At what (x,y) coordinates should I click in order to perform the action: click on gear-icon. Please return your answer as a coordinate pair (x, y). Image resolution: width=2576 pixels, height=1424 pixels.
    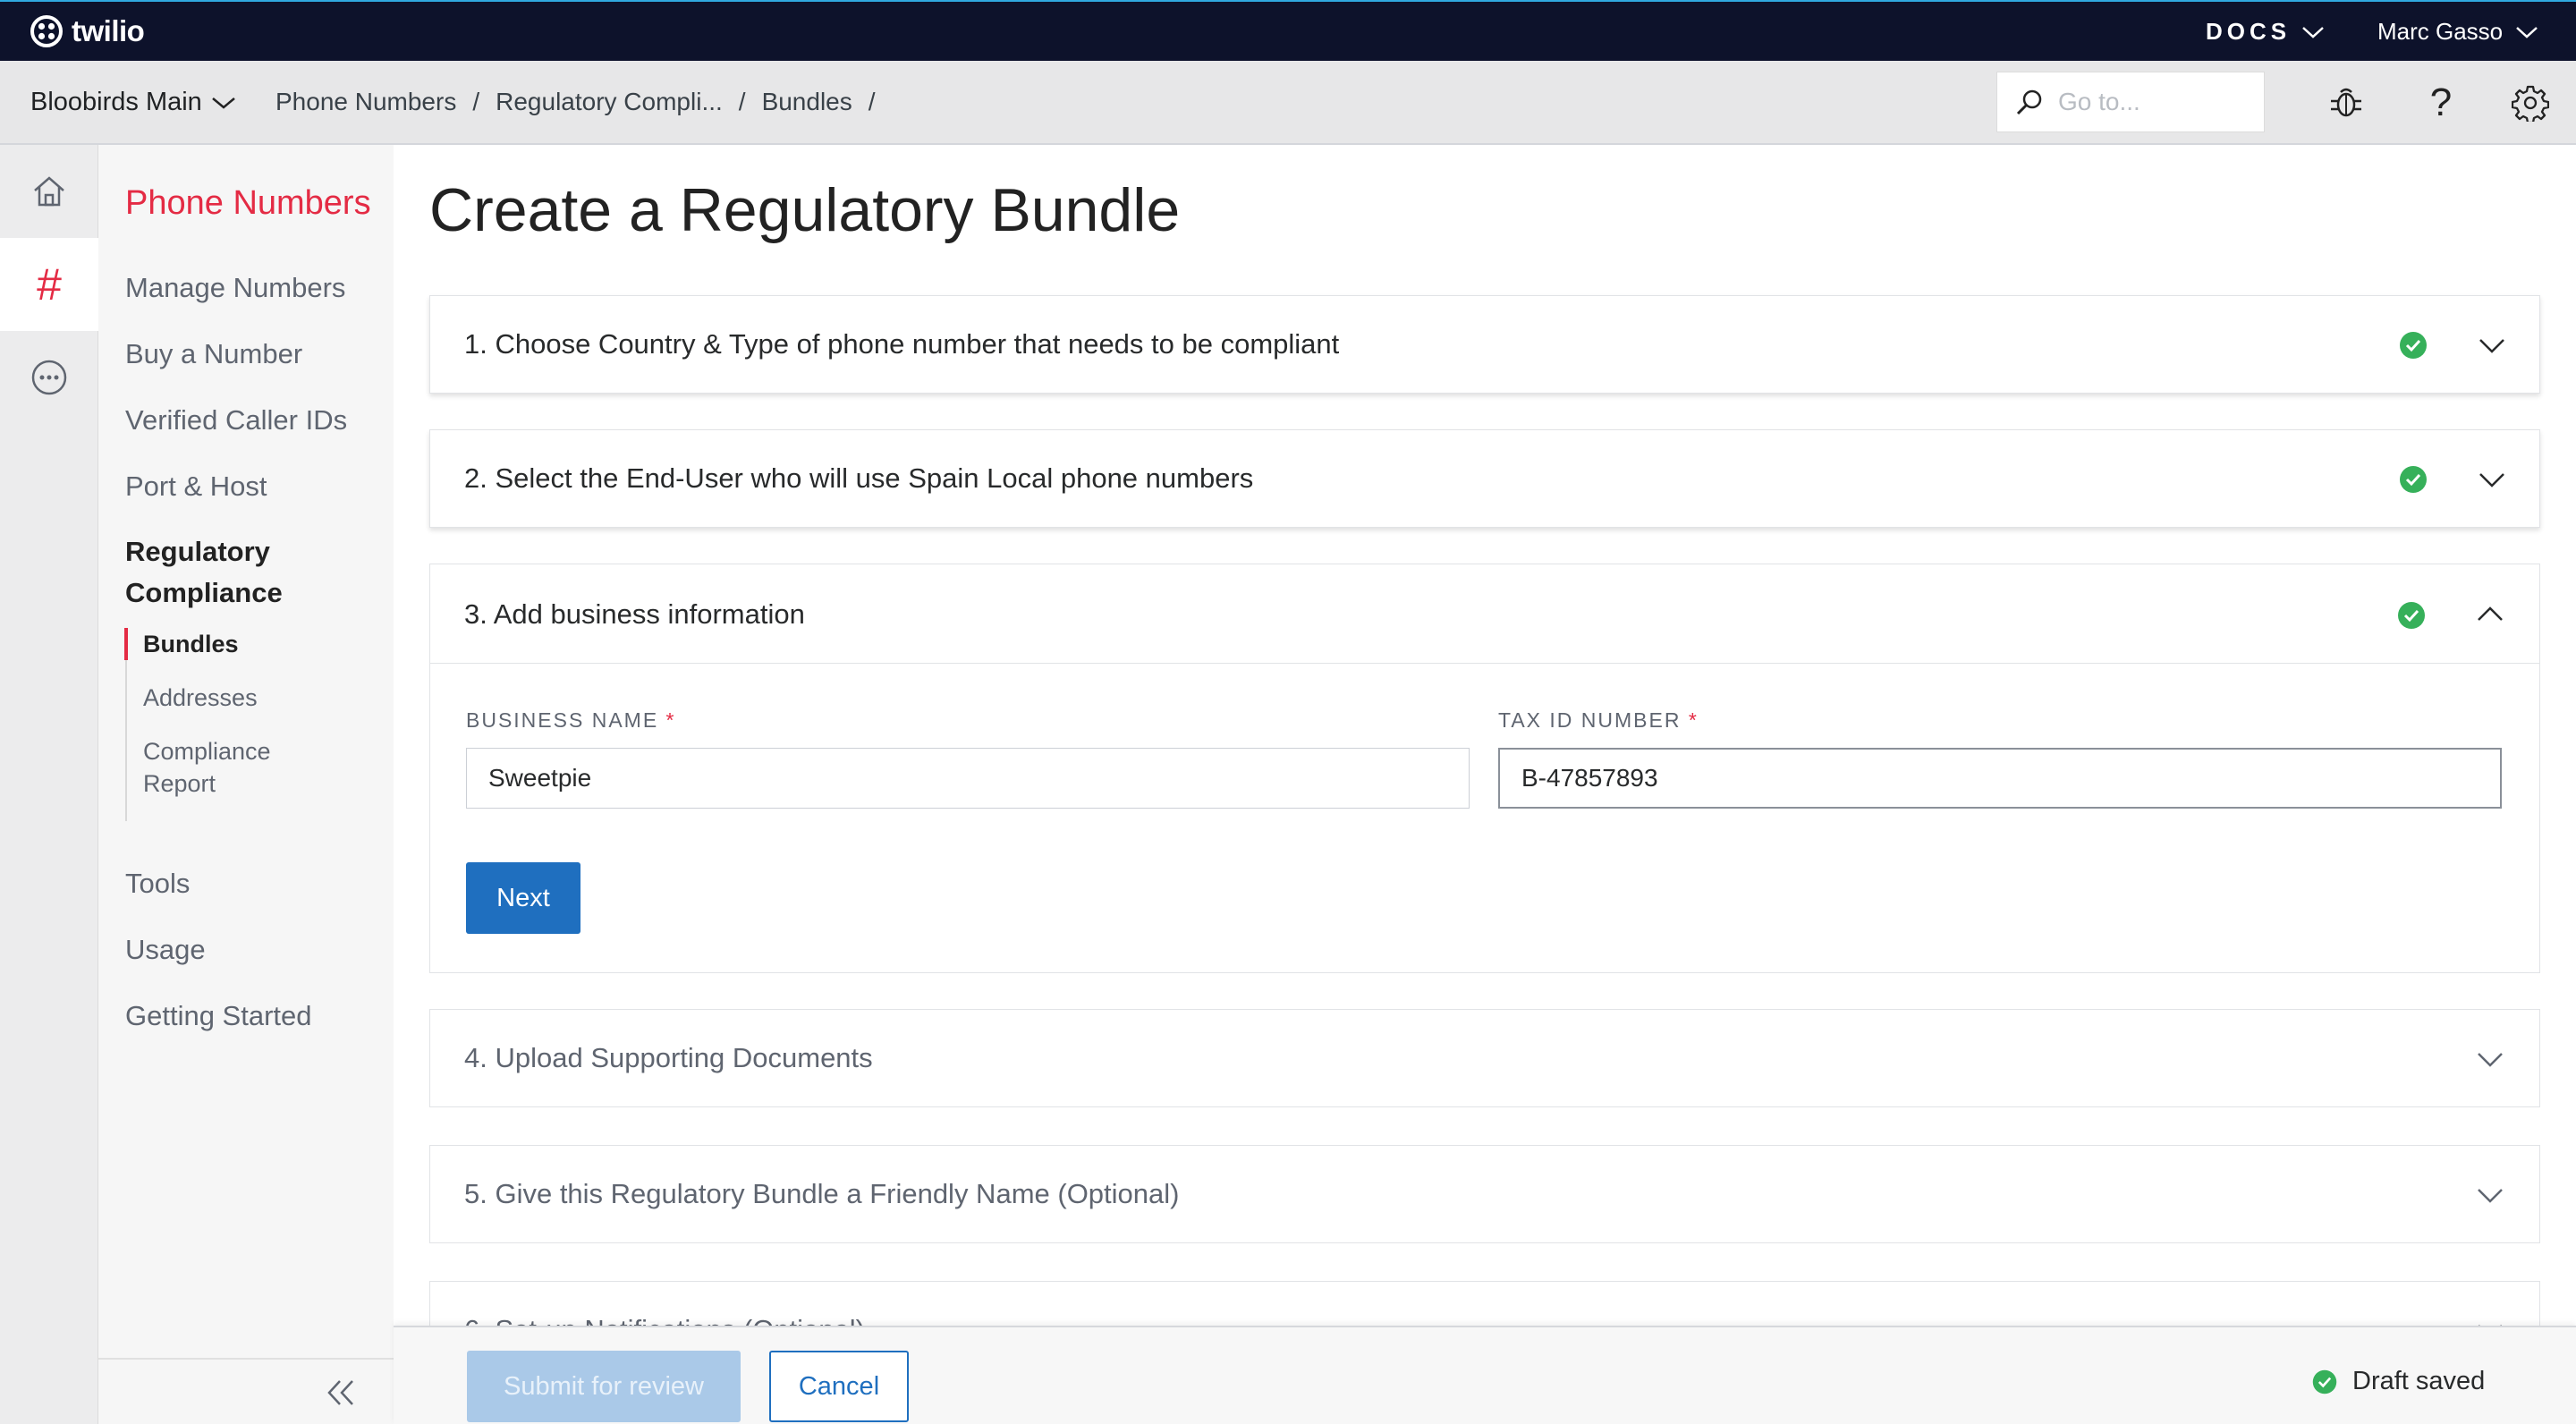
    Looking at the image, I should click on (2530, 103).